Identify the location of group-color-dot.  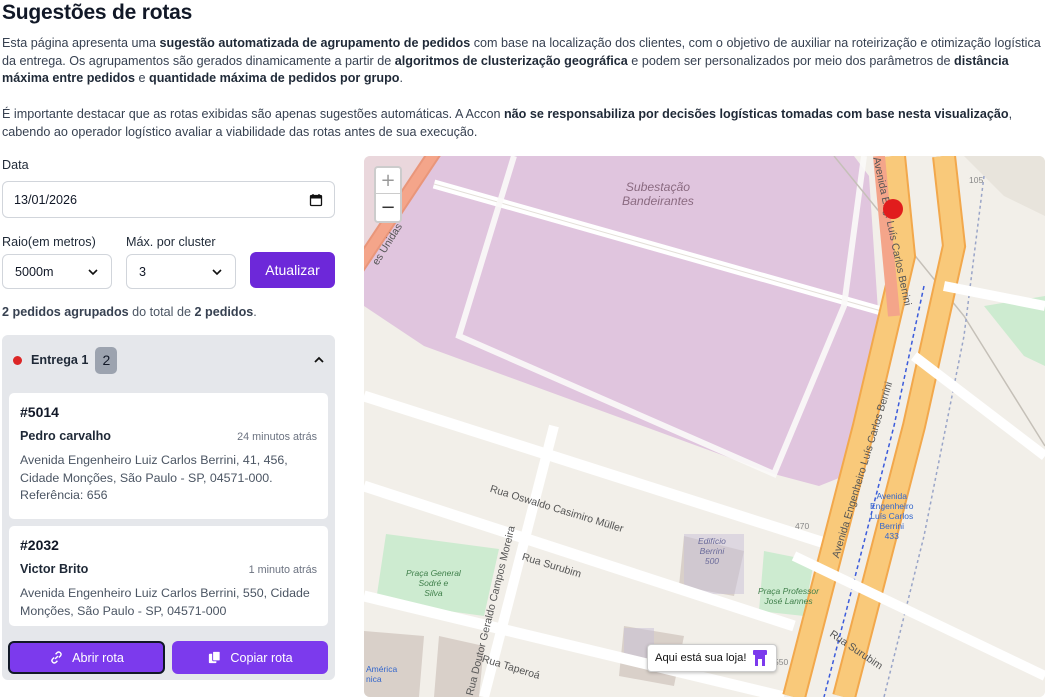
(17, 360).